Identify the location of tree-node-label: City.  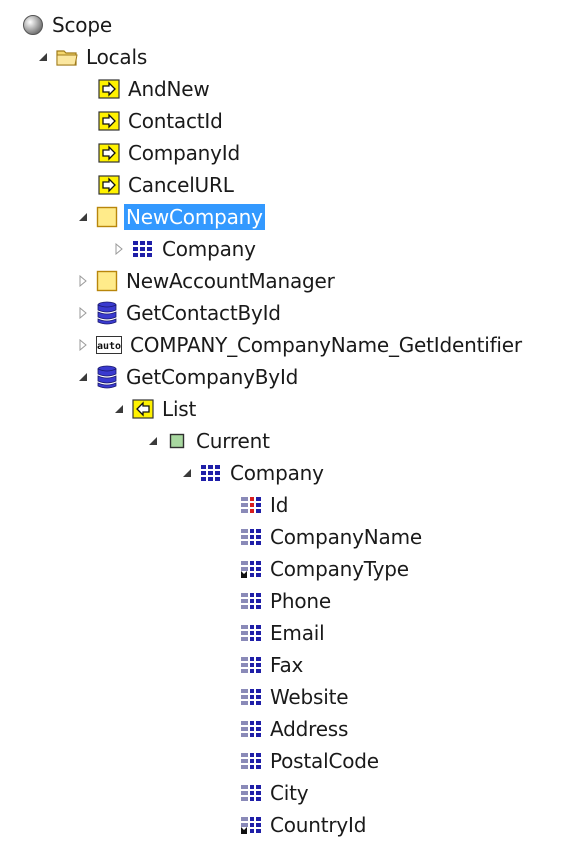
(289, 793).